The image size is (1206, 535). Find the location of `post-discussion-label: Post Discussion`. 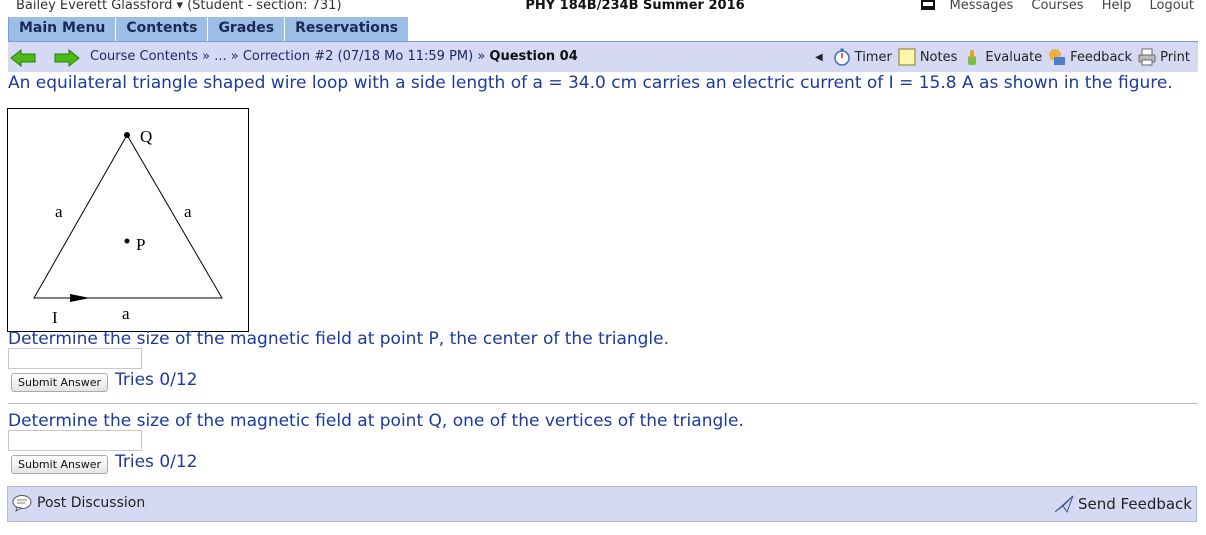

post-discussion-label: Post Discussion is located at coordinates (91, 503).